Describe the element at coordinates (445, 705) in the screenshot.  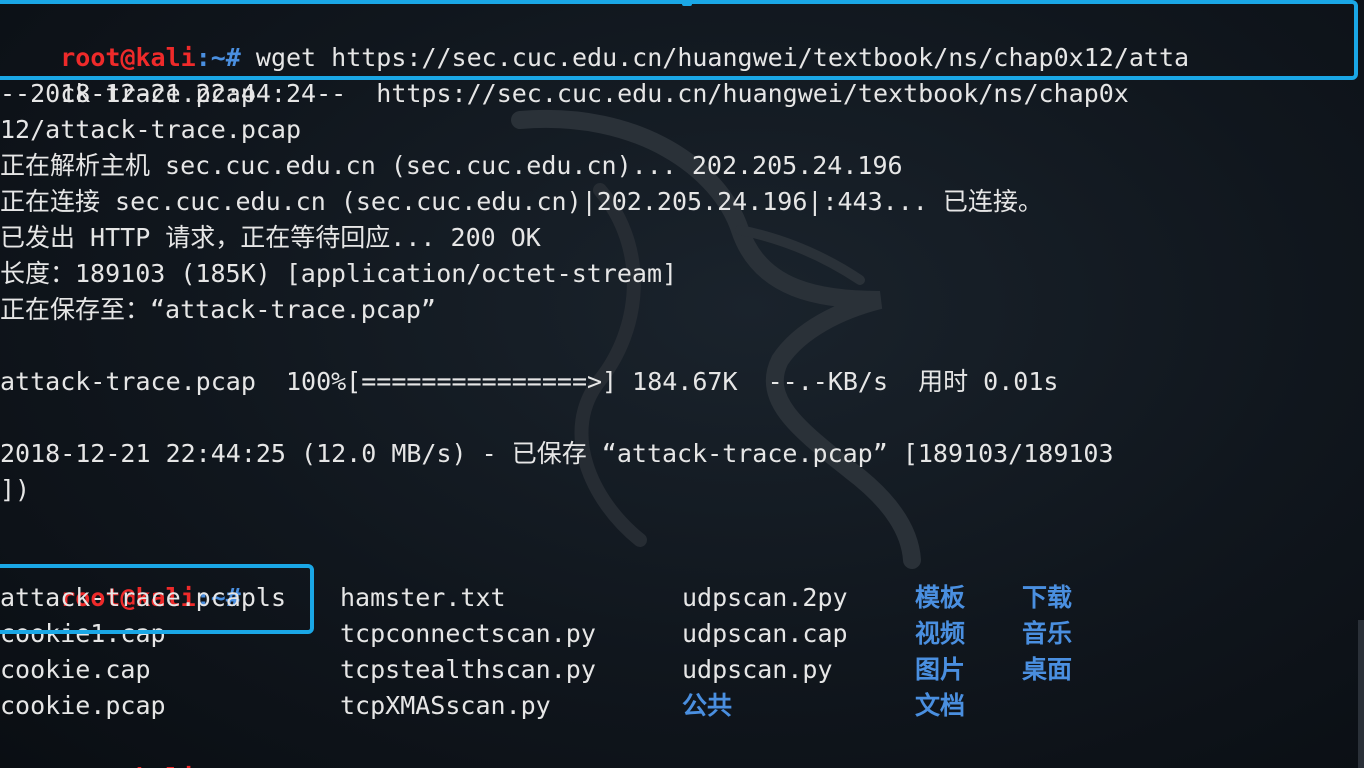
I see `file-entry: tcpXMASscan.py` at that location.